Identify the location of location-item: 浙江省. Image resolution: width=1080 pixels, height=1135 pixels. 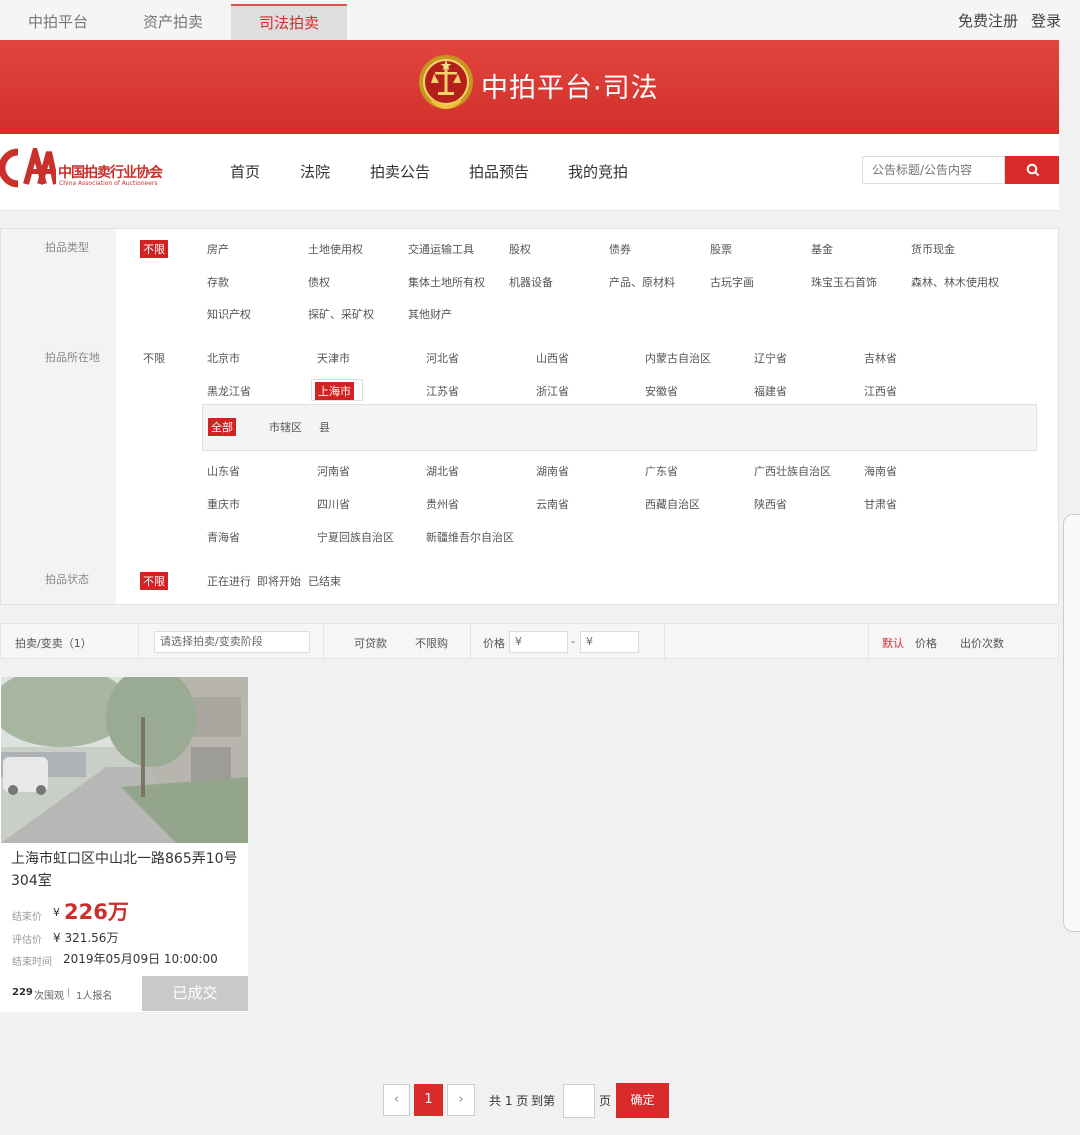
(552, 391).